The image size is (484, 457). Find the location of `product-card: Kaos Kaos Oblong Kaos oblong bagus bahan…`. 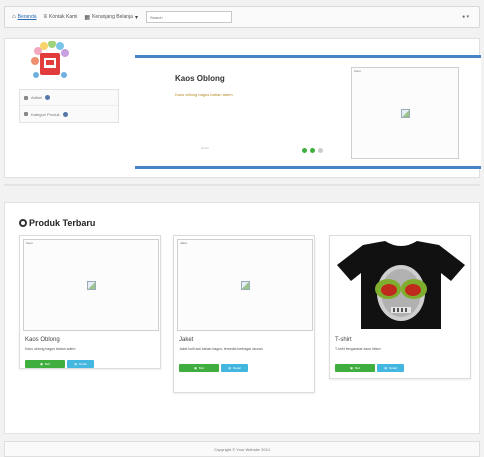

product-card: Kaos Kaos Oblong Kaos oblong bagus bahan… is located at coordinates (90, 302).